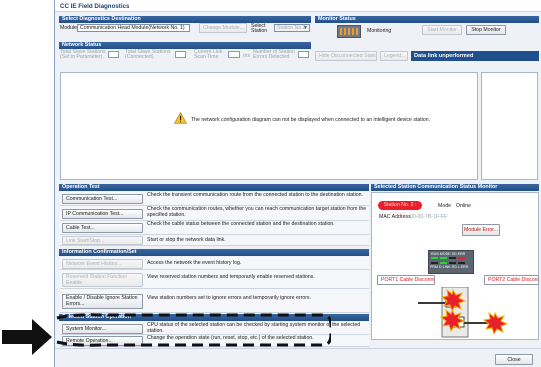 Image resolution: width=541 pixels, height=367 pixels. What do you see at coordinates (298, 357) in the screenshot?
I see `footer-bar: Close` at bounding box center [298, 357].